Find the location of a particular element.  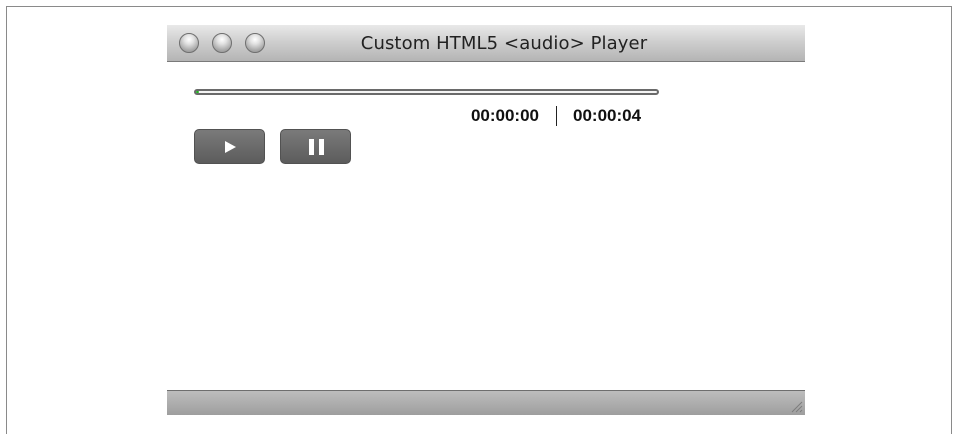

time-separator is located at coordinates (556, 116).